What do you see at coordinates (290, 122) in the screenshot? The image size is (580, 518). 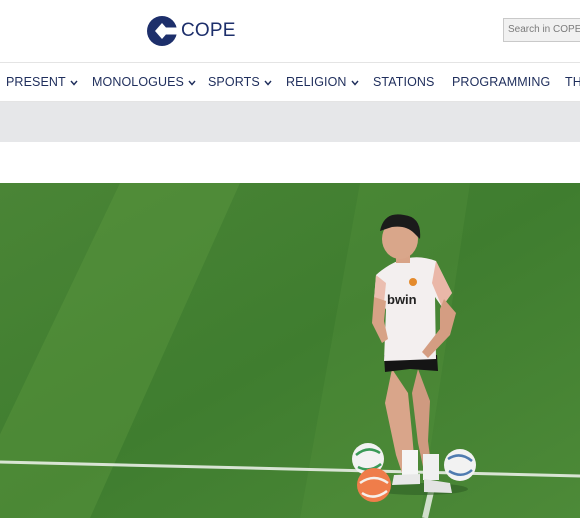 I see `ad-banner-placeholder` at bounding box center [290, 122].